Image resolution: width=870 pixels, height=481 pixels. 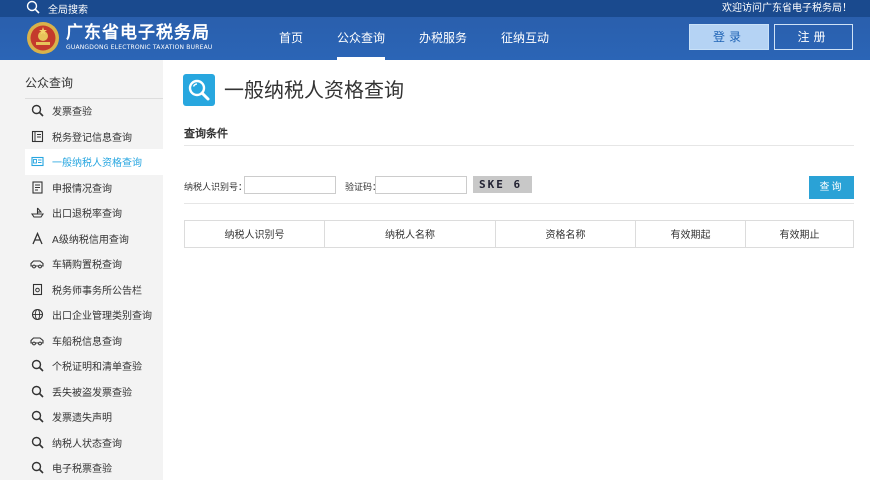 I want to click on global-search-label: 全局搜索, so click(x=68, y=8).